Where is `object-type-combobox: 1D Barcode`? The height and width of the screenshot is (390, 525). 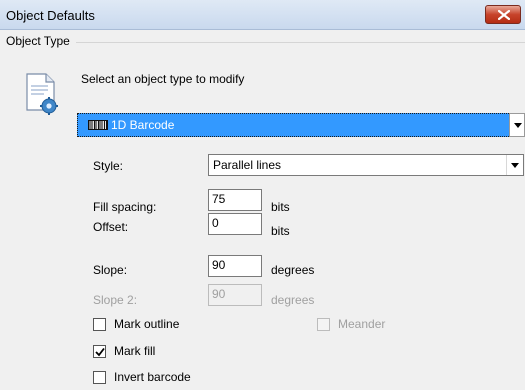
object-type-combobox: 1D Barcode is located at coordinates (297, 125).